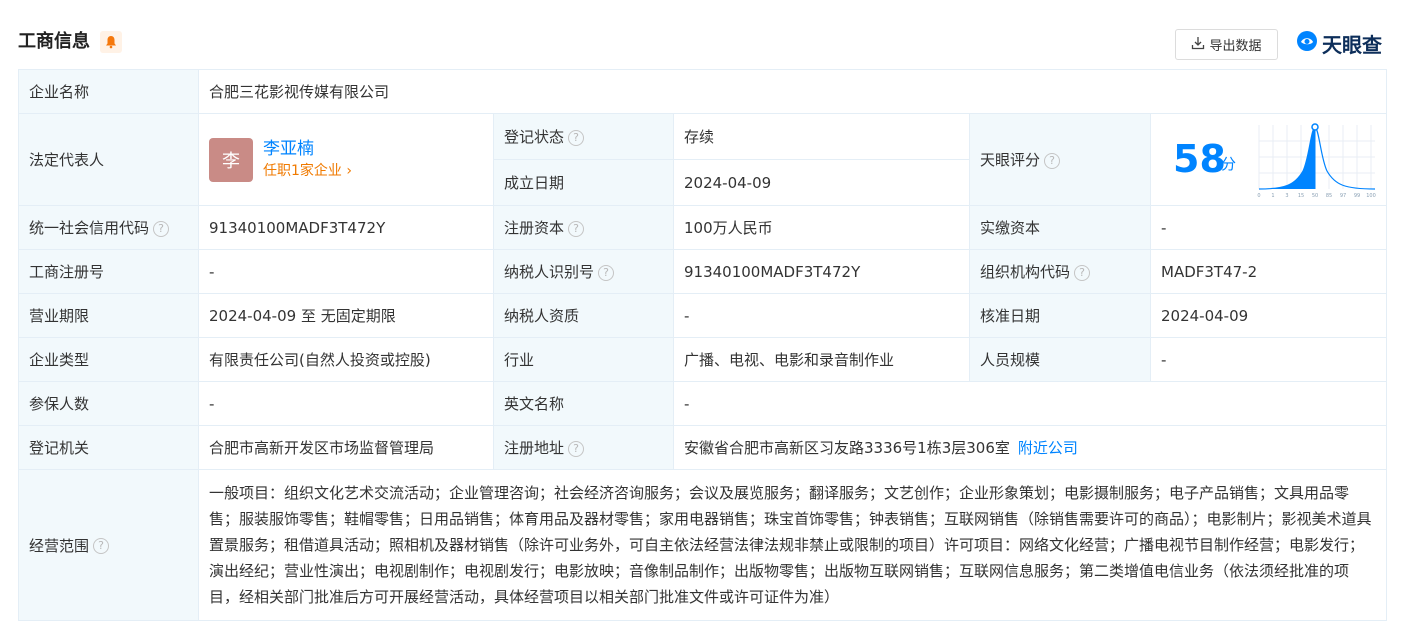 The image size is (1405, 631). What do you see at coordinates (302, 170) in the screenshot?
I see `legal-rep-jobs-label: 任职1家企业` at bounding box center [302, 170].